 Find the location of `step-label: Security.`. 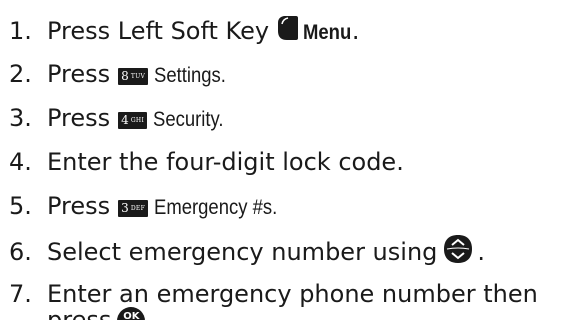

step-label: Security. is located at coordinates (188, 119).